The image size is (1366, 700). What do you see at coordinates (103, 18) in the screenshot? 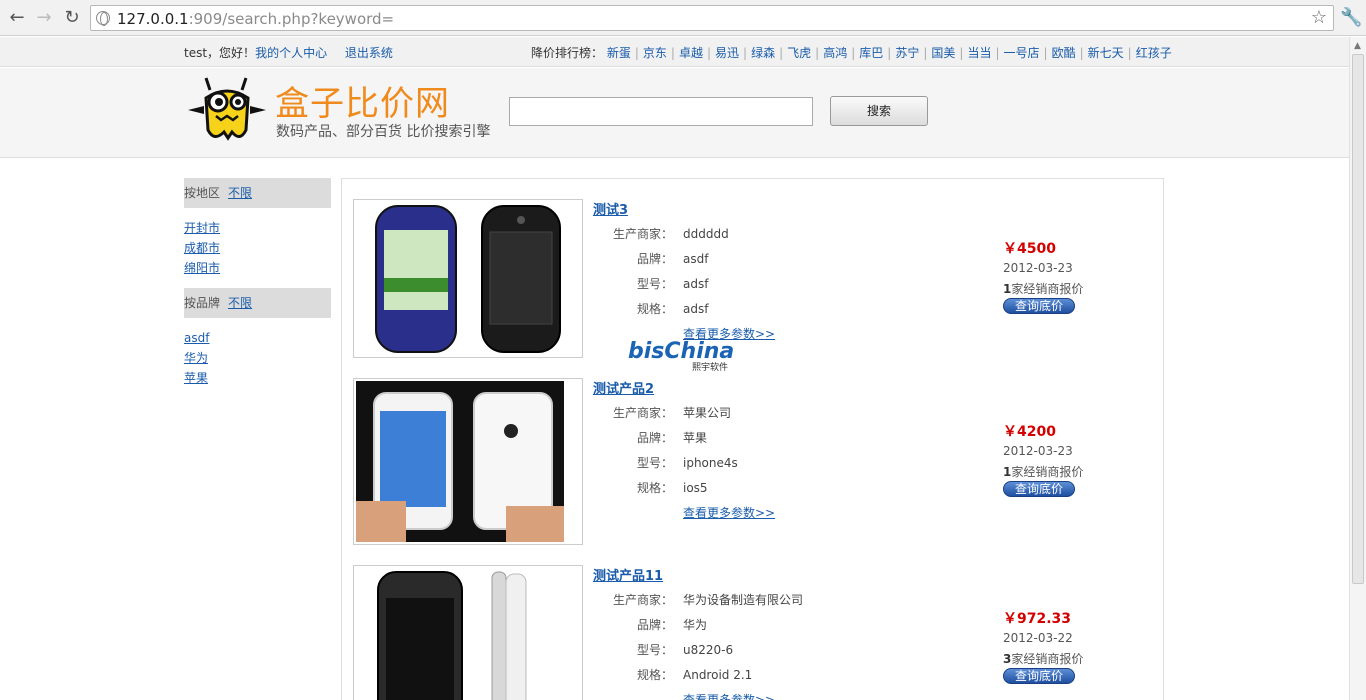
I see `page-info-icon` at bounding box center [103, 18].